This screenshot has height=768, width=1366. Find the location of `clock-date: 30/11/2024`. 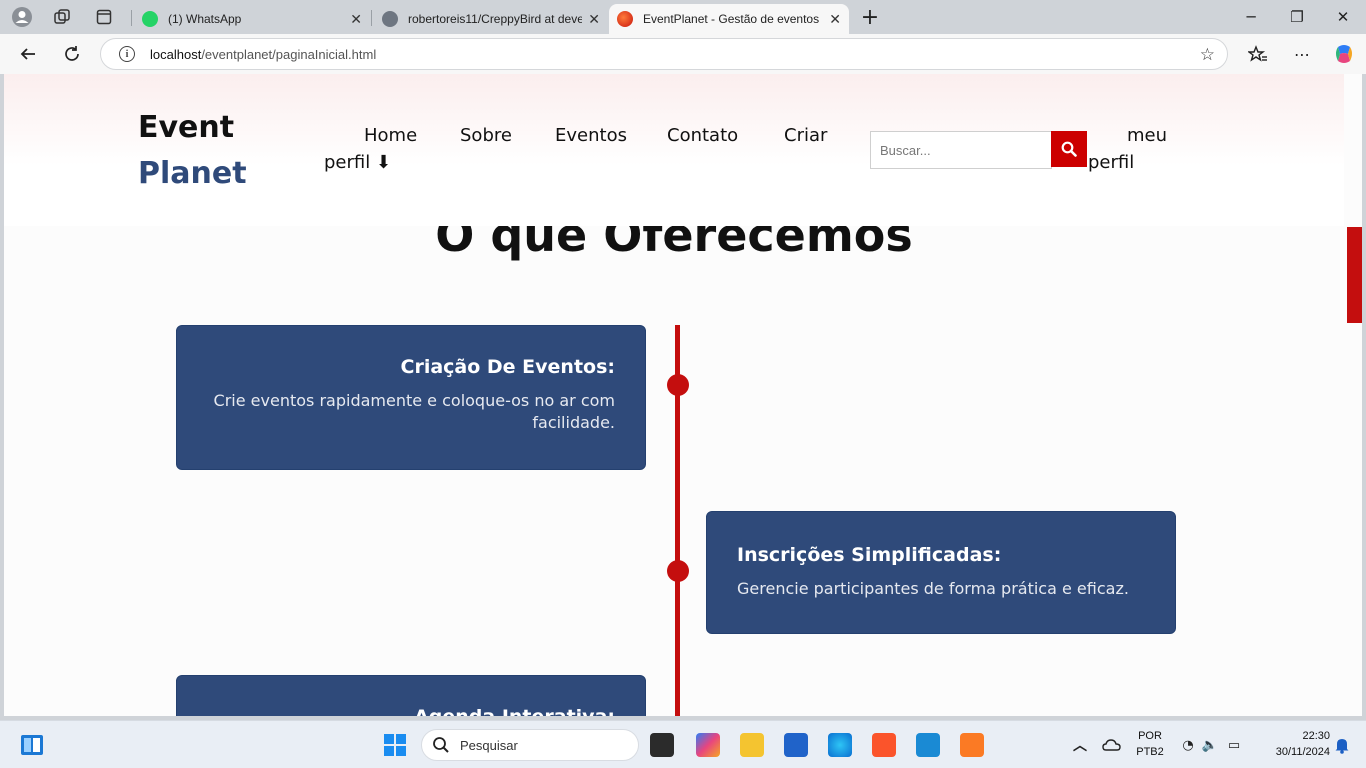

clock-date: 30/11/2024 is located at coordinates (1292, 752).